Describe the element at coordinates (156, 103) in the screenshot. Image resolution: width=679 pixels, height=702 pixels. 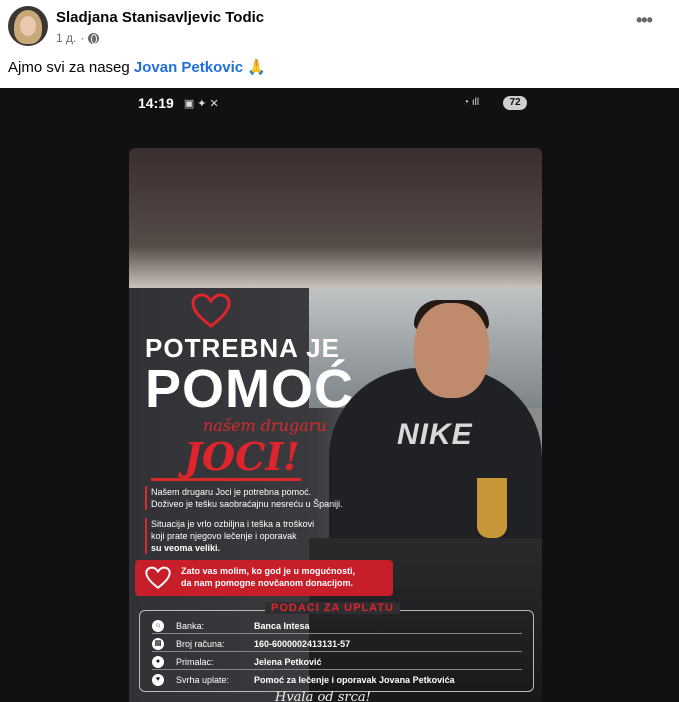
I see `status-time: 14:19` at that location.